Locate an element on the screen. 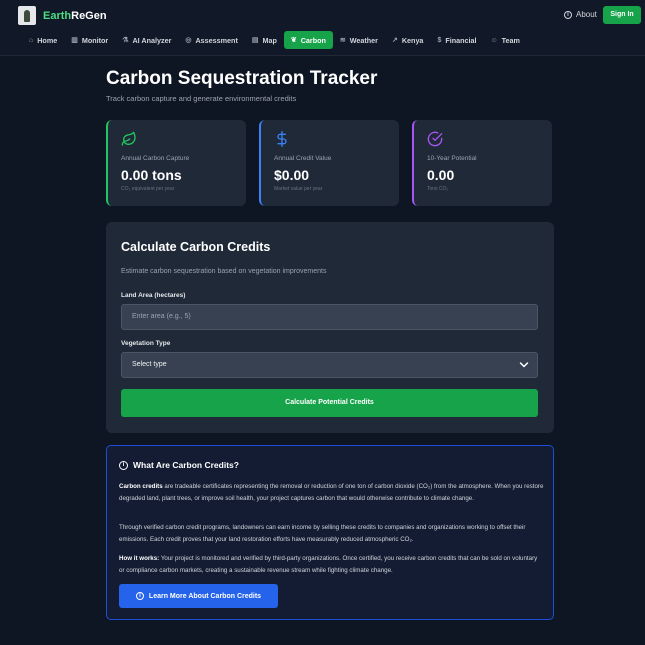 The height and width of the screenshot is (645, 645). stat-card-ten-year-potential: 10-Year Potential 0.00 Tons CO₂ is located at coordinates (482, 163).